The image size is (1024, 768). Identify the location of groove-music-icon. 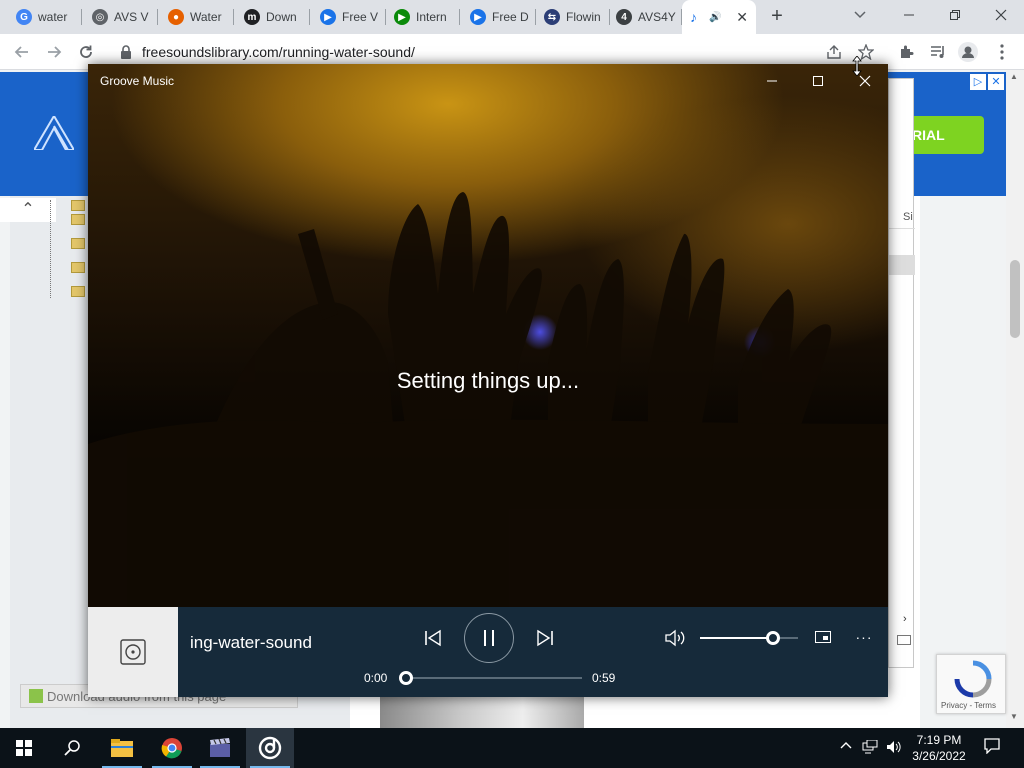
(270, 748).